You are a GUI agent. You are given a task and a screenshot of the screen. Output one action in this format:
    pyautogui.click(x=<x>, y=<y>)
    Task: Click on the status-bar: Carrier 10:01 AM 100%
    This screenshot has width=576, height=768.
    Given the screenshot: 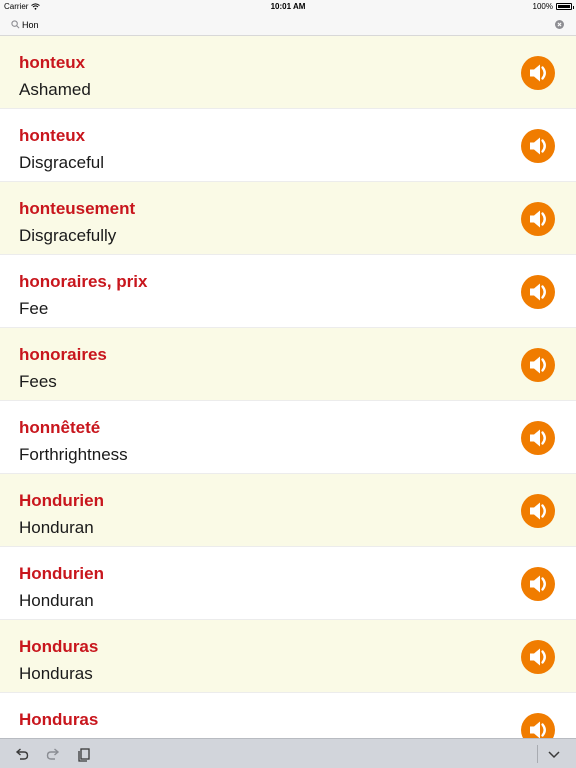 What is the action you would take?
    pyautogui.click(x=288, y=7)
    